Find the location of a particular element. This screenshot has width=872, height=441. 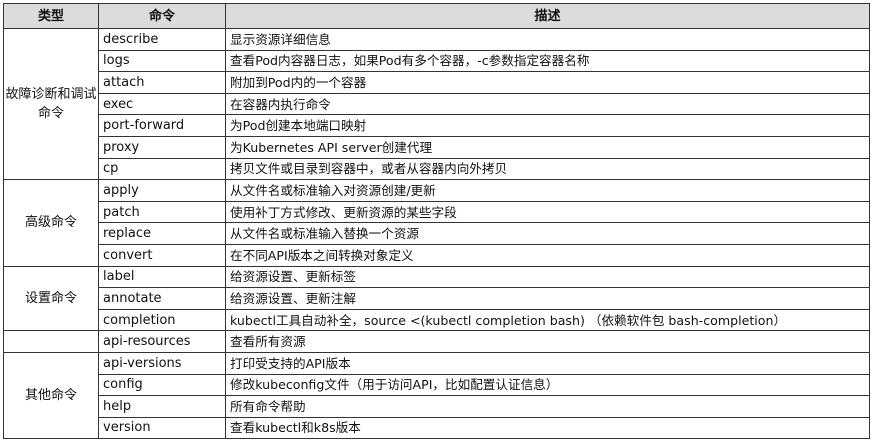

description-cell: 为Pod创建本地端口映射 is located at coordinates (547, 125).